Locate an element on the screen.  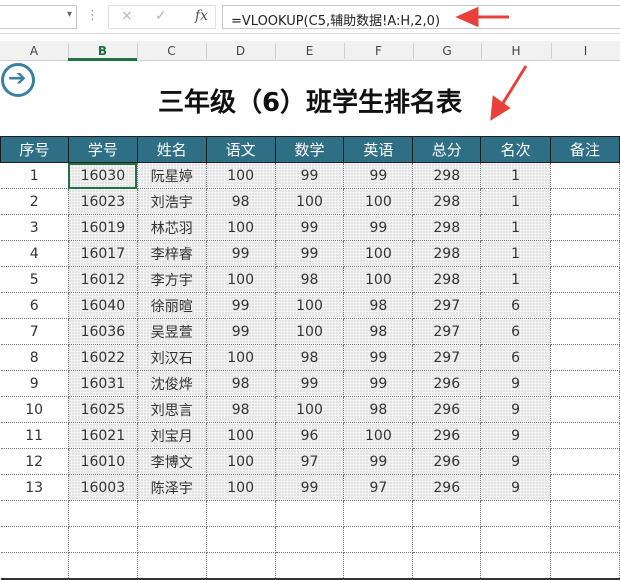
table-cell: 16012 is located at coordinates (103, 279).